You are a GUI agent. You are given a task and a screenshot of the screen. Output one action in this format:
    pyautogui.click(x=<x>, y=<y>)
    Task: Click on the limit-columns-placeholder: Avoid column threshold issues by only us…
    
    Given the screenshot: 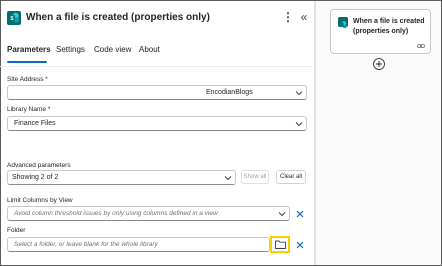 What is the action you would take?
    pyautogui.click(x=116, y=213)
    